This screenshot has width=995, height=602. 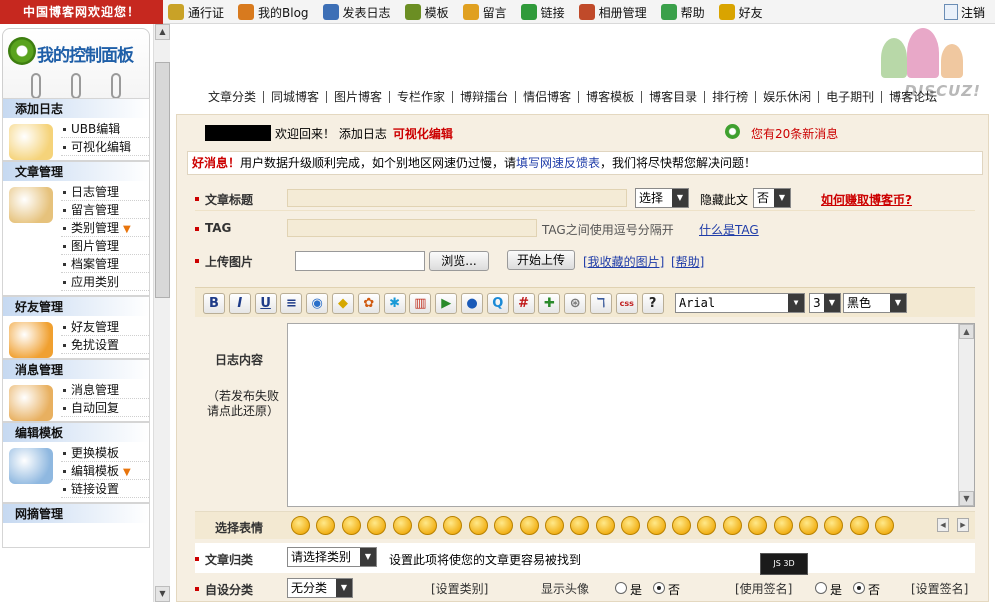 What do you see at coordinates (558, 163) in the screenshot?
I see `speed-feedback-link: 填写网速反馈表` at bounding box center [558, 163].